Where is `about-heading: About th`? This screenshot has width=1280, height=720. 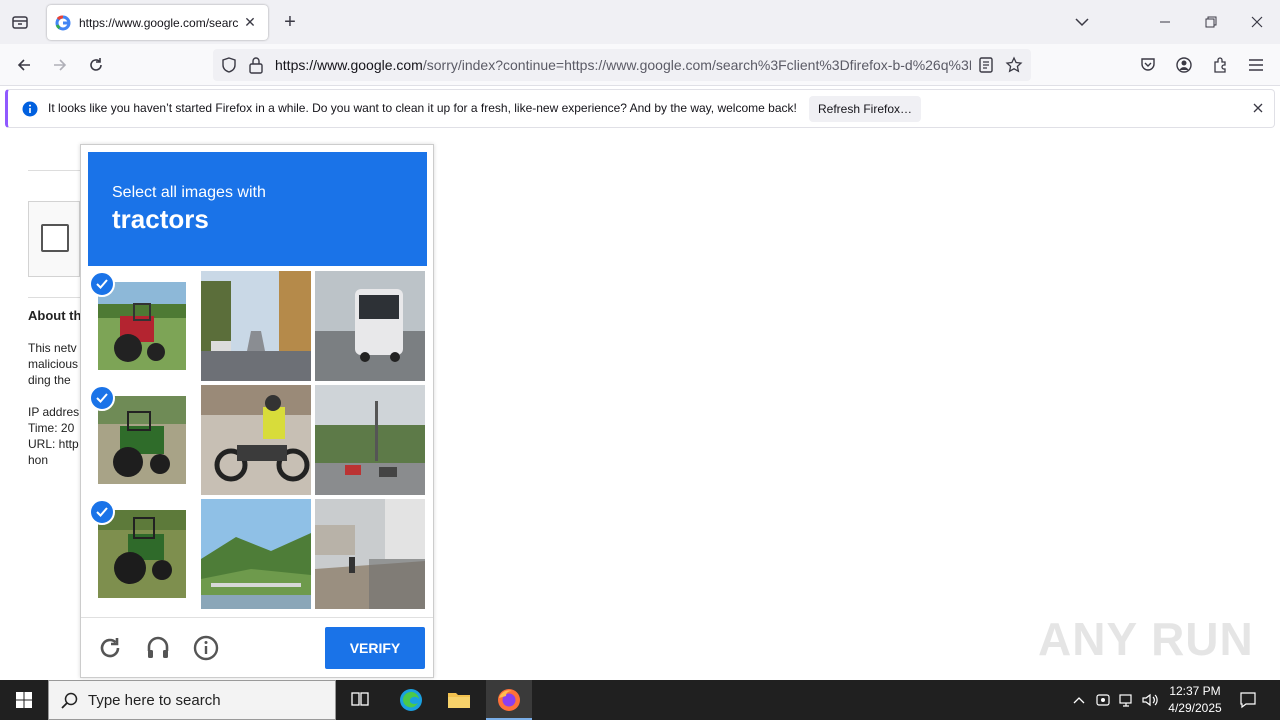
about-heading: About th is located at coordinates (55, 315).